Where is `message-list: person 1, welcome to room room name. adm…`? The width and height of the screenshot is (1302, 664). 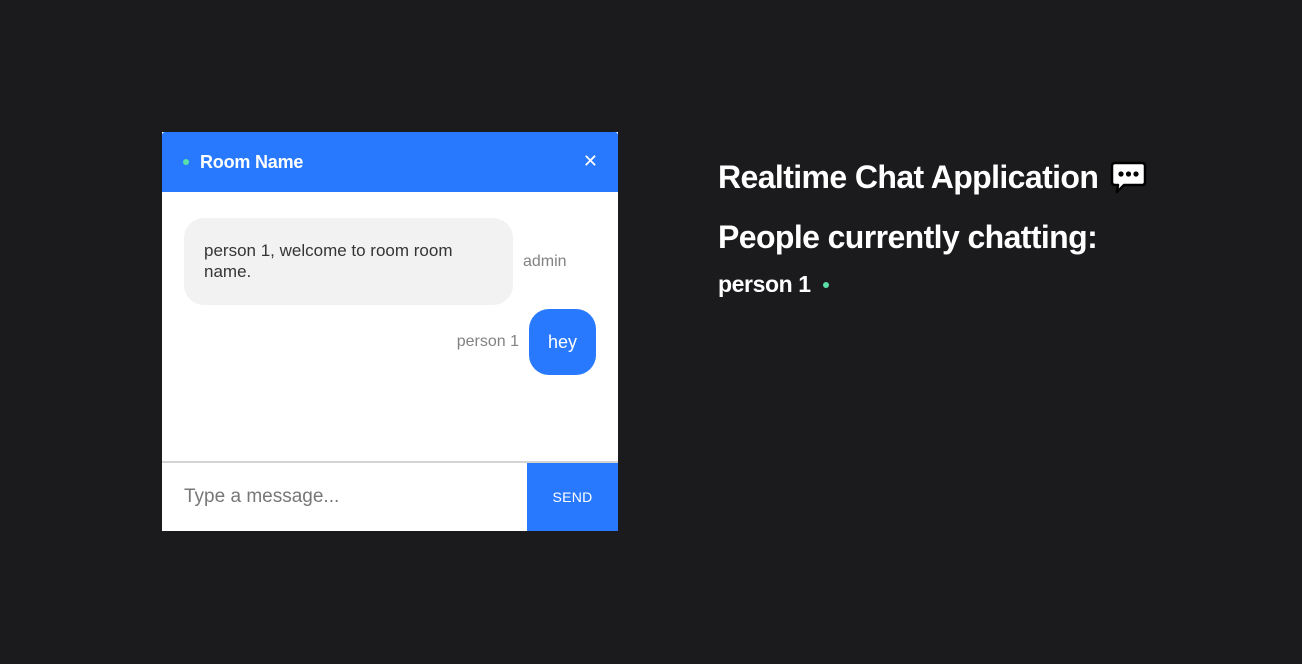
message-list: person 1, welcome to room room name. adm… is located at coordinates (390, 326).